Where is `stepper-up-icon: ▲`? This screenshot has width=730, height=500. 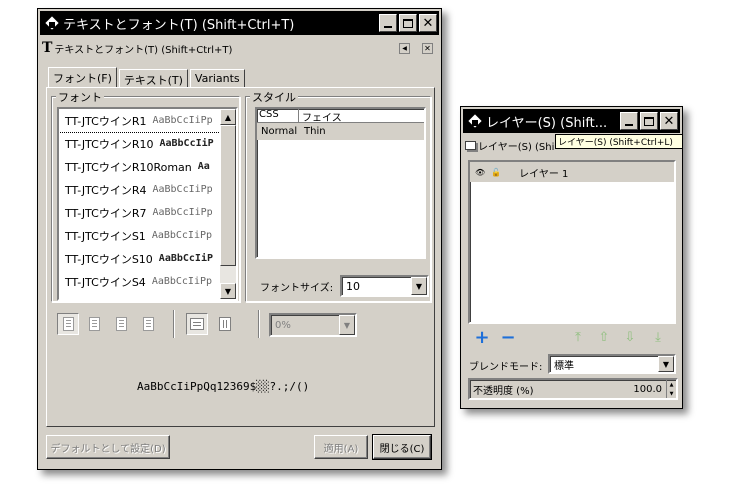
stepper-up-icon: ▲ is located at coordinates (671, 384).